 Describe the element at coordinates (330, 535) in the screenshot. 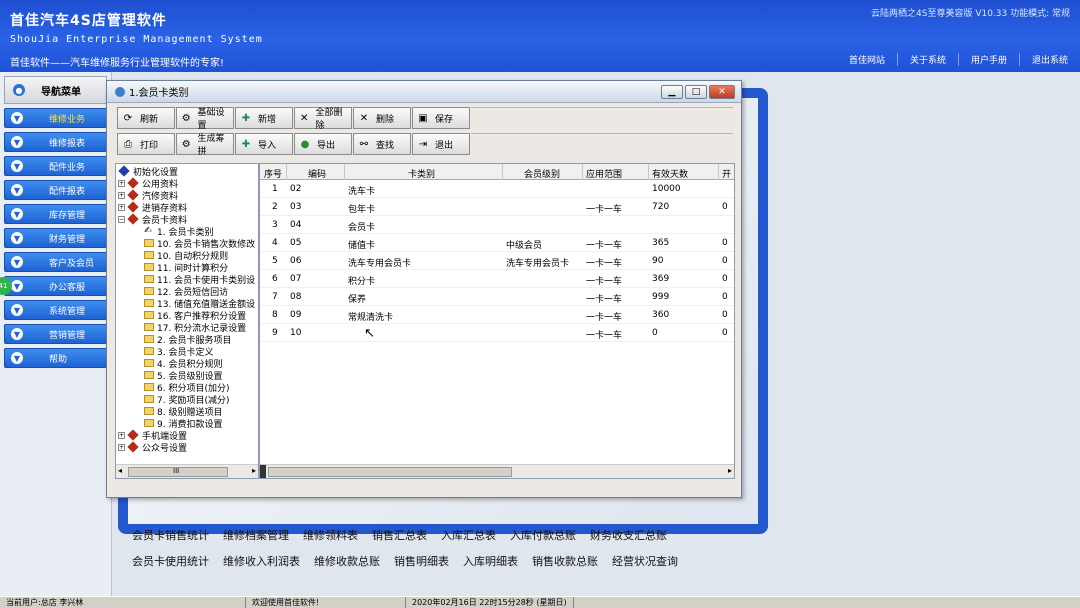

I see `quick-link: 维修领料表` at that location.